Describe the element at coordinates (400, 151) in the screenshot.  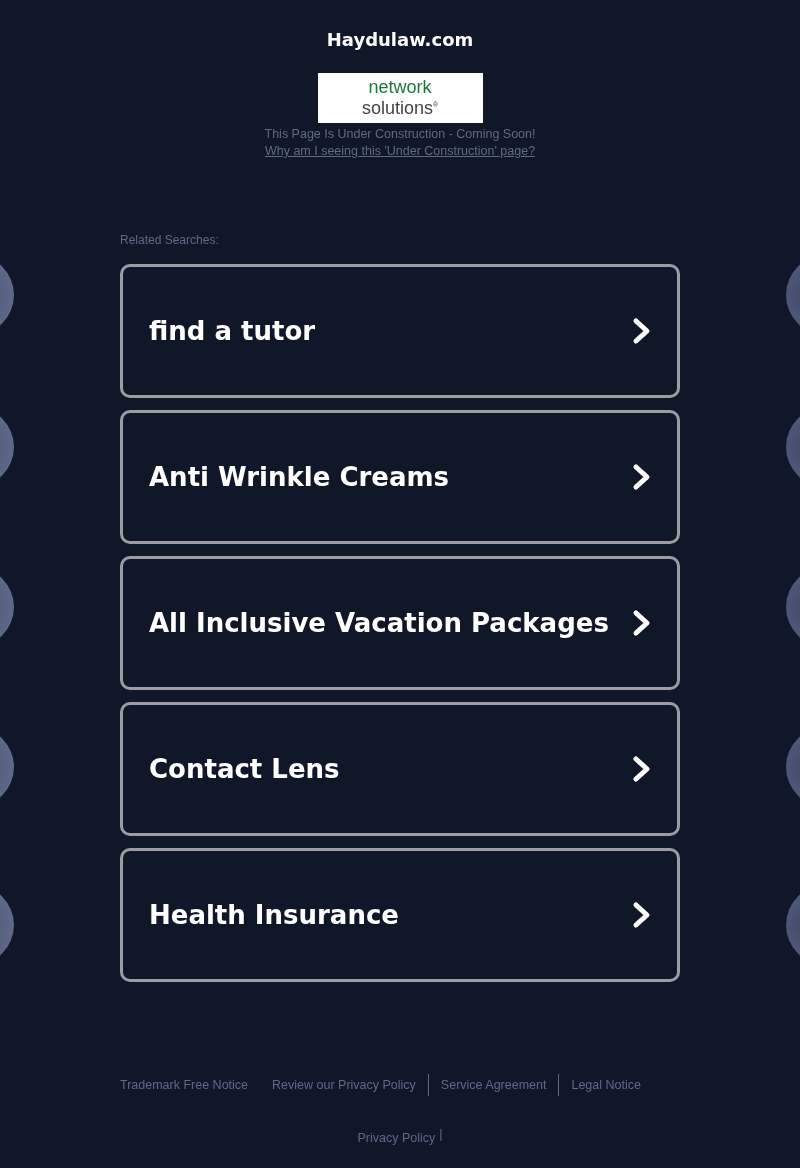
I see `info-link: Why am I seeing this 'Under Construction' page?` at that location.